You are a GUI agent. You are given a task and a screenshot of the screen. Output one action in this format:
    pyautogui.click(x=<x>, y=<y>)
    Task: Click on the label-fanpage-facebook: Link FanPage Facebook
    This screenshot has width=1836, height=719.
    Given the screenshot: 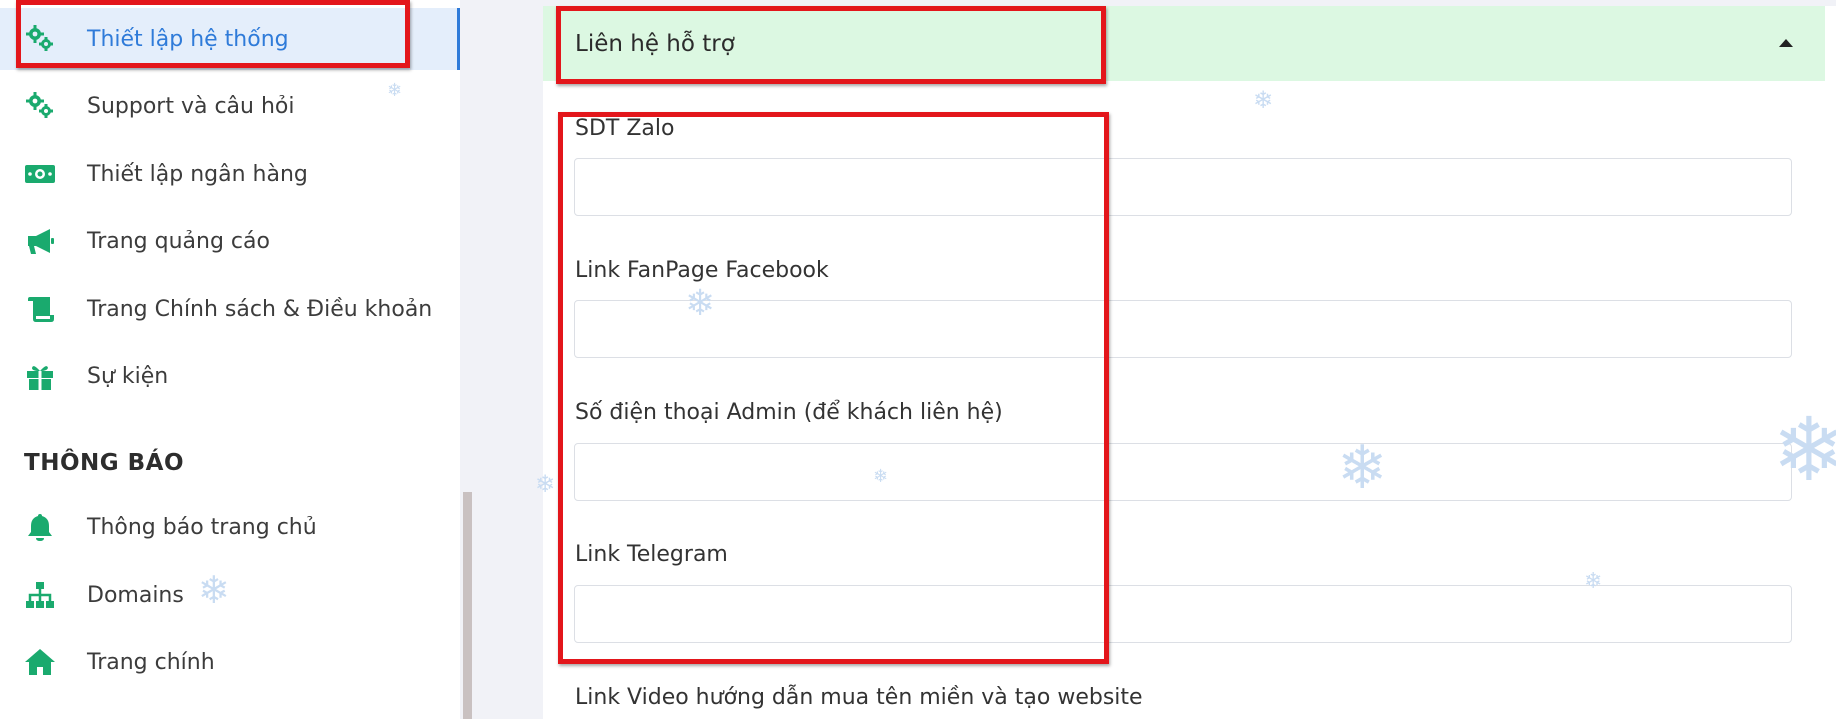 What is the action you would take?
    pyautogui.click(x=702, y=270)
    